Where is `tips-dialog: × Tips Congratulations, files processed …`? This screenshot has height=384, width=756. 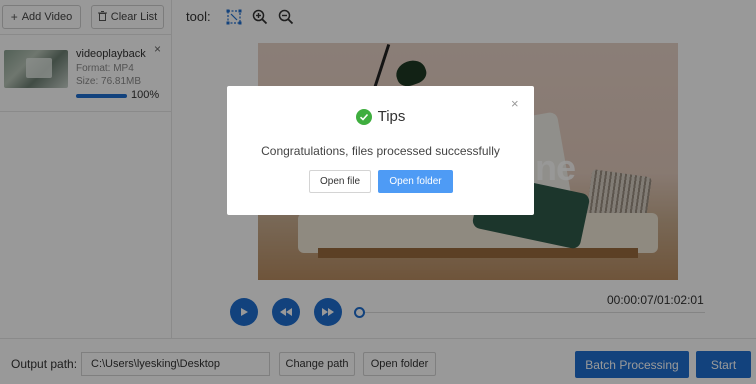
tips-dialog: × Tips Congratulations, files processed … is located at coordinates (380, 150).